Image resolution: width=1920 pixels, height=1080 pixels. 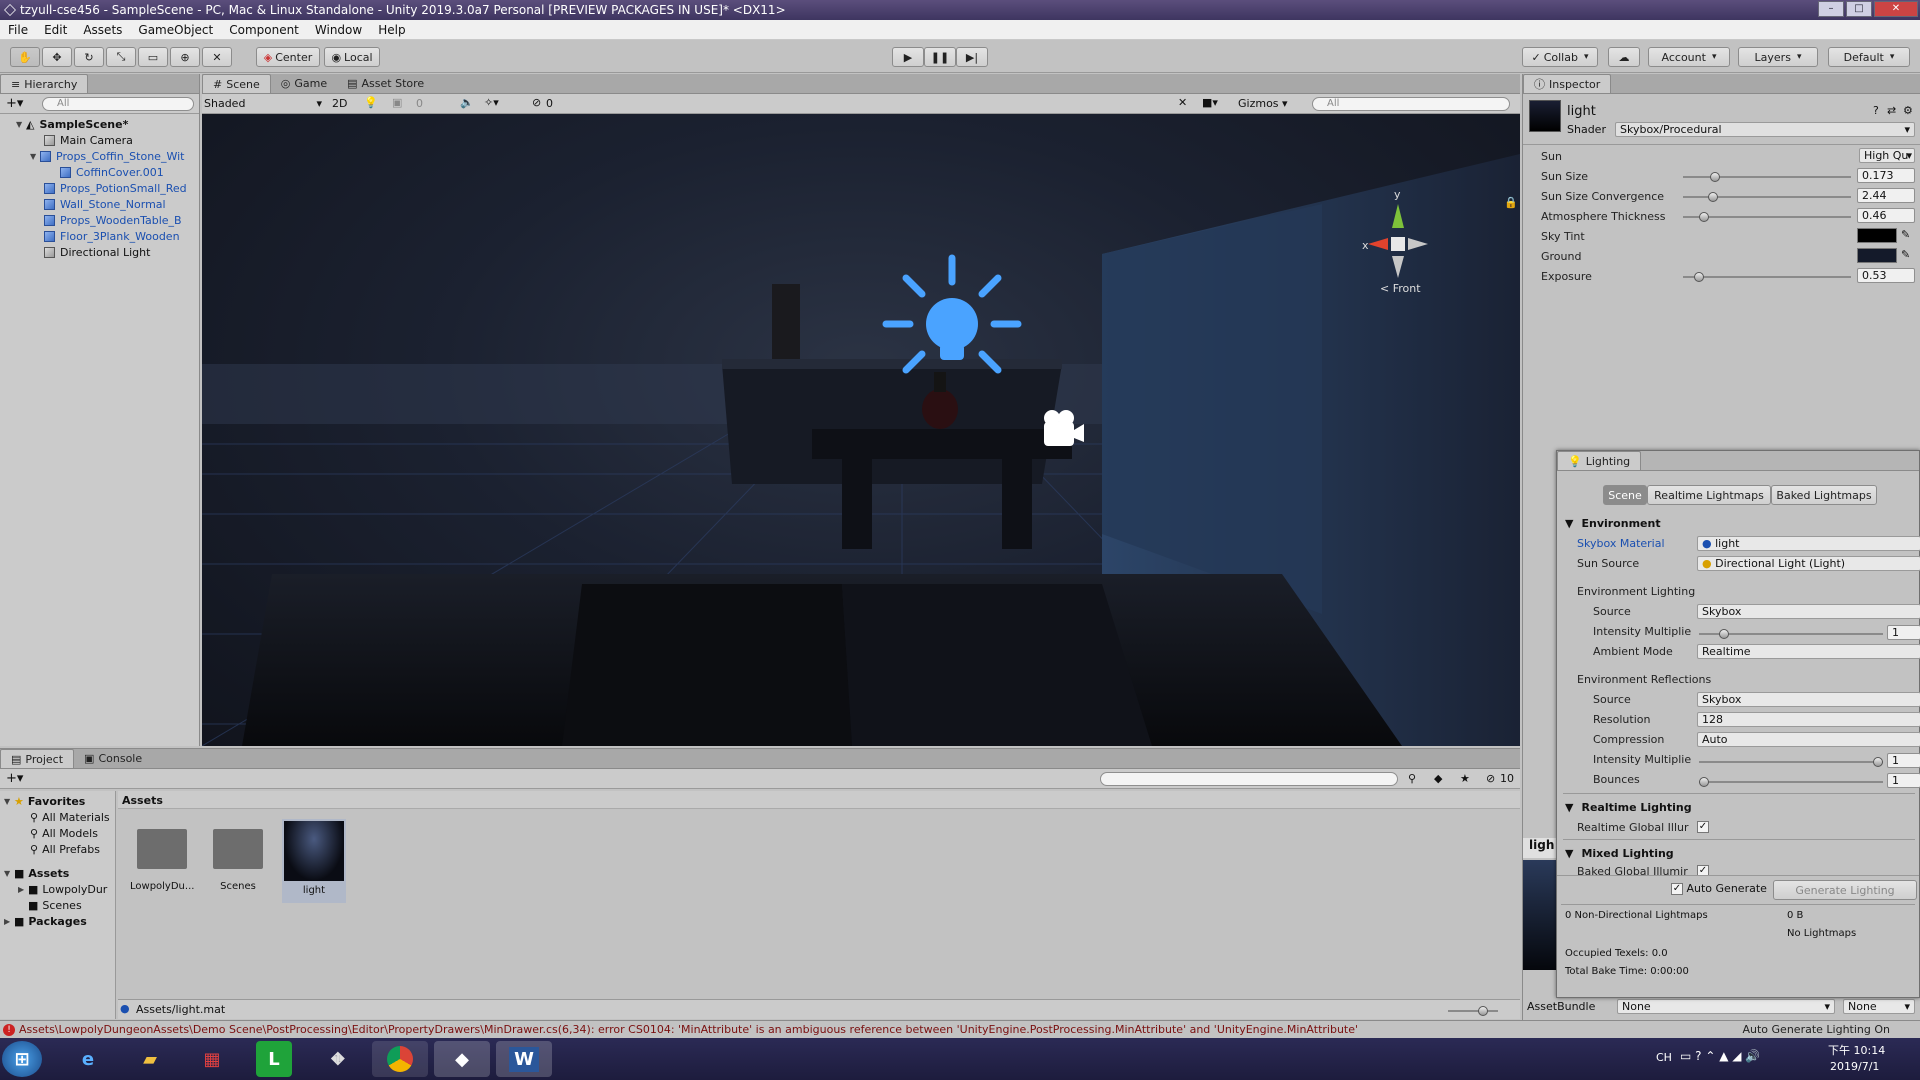 What do you see at coordinates (121, 57) in the screenshot?
I see `scale-tool-button: ⤡` at bounding box center [121, 57].